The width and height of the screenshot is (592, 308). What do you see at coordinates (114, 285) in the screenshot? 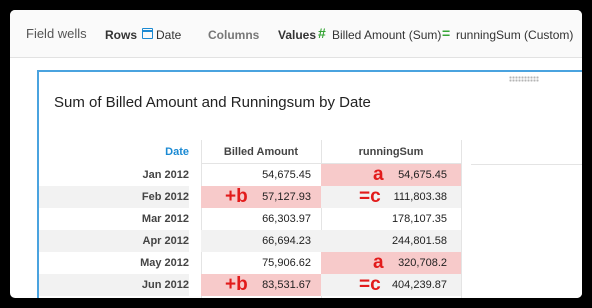
I see `row-date: Jun 2012` at bounding box center [114, 285].